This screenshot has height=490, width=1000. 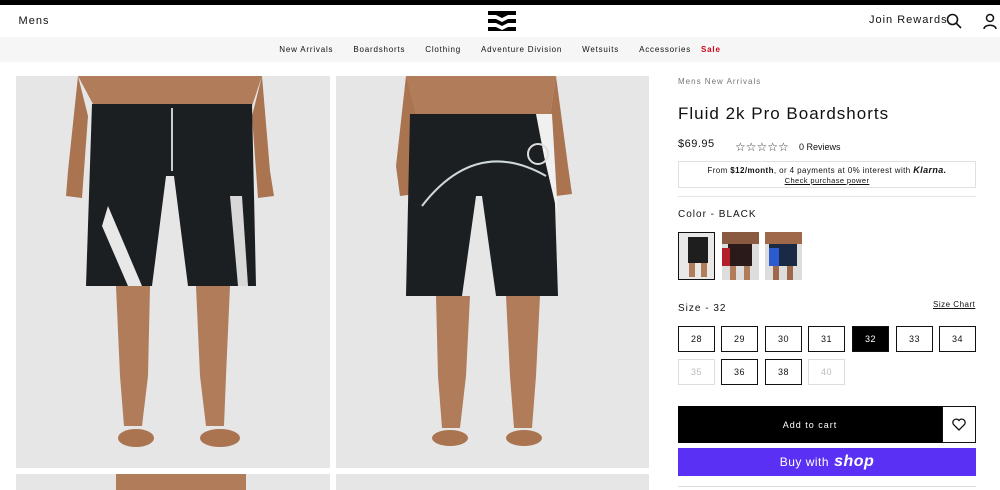 I want to click on add-to-cart-button: Add to cart, so click(x=810, y=424).